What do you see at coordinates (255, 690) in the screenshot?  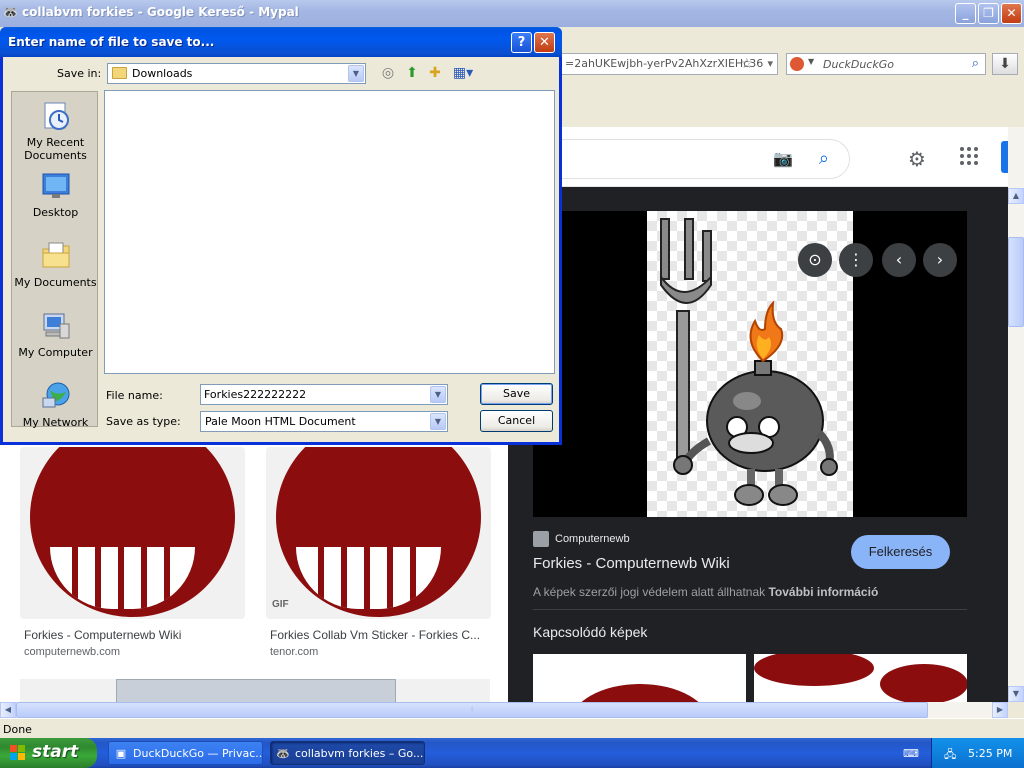 I see `result-thumbnail-partial` at bounding box center [255, 690].